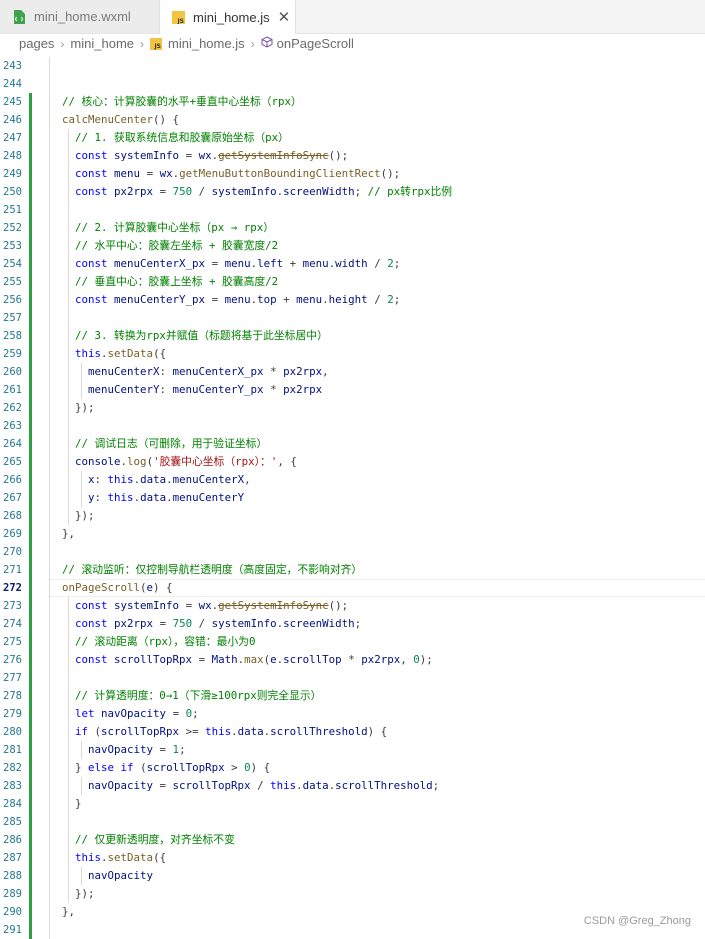 This screenshot has height=939, width=705. Describe the element at coordinates (12, 912) in the screenshot. I see `line-number: 290` at that location.